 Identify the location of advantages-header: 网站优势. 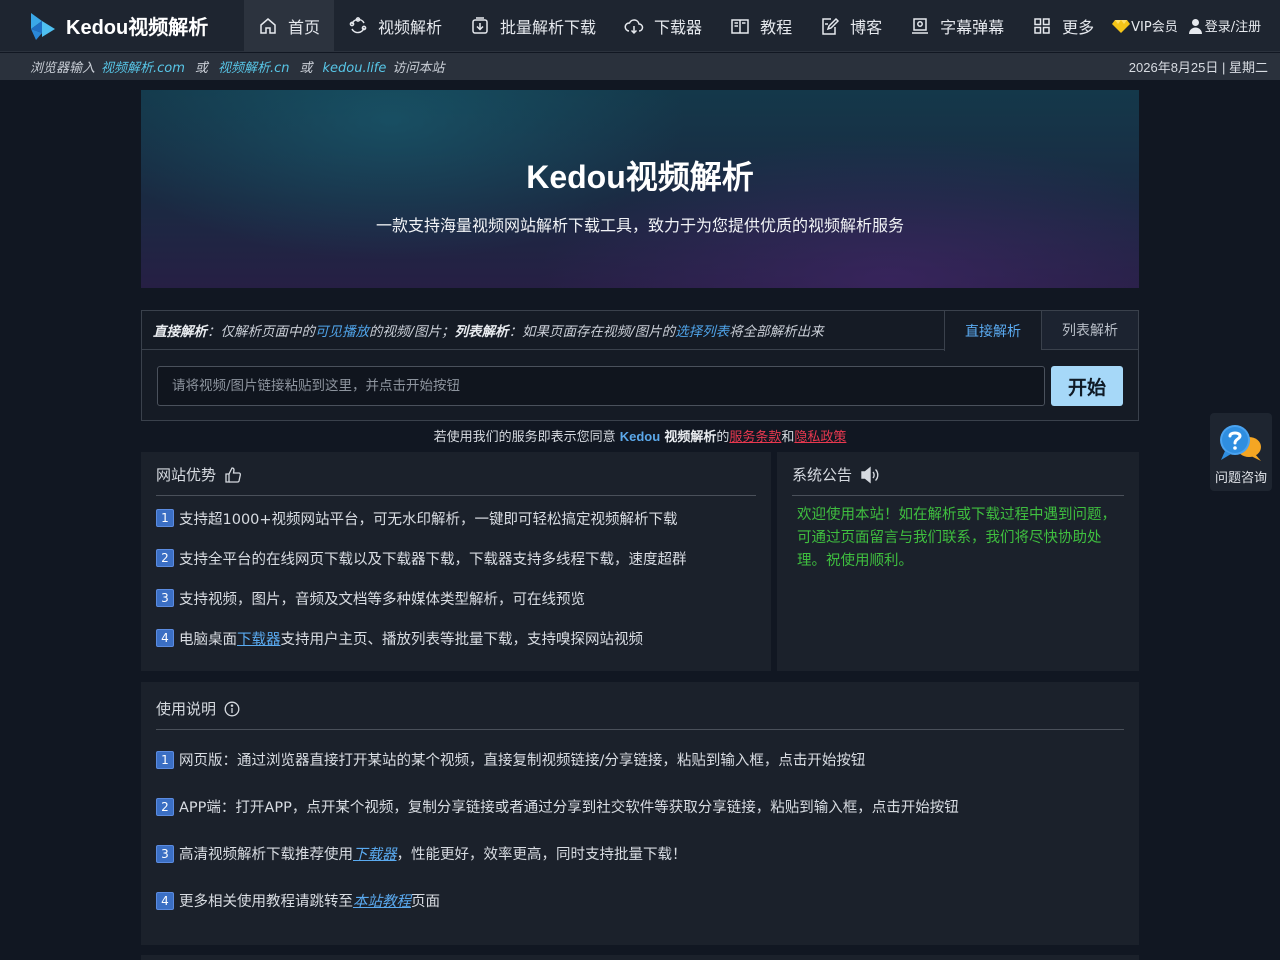
(456, 480).